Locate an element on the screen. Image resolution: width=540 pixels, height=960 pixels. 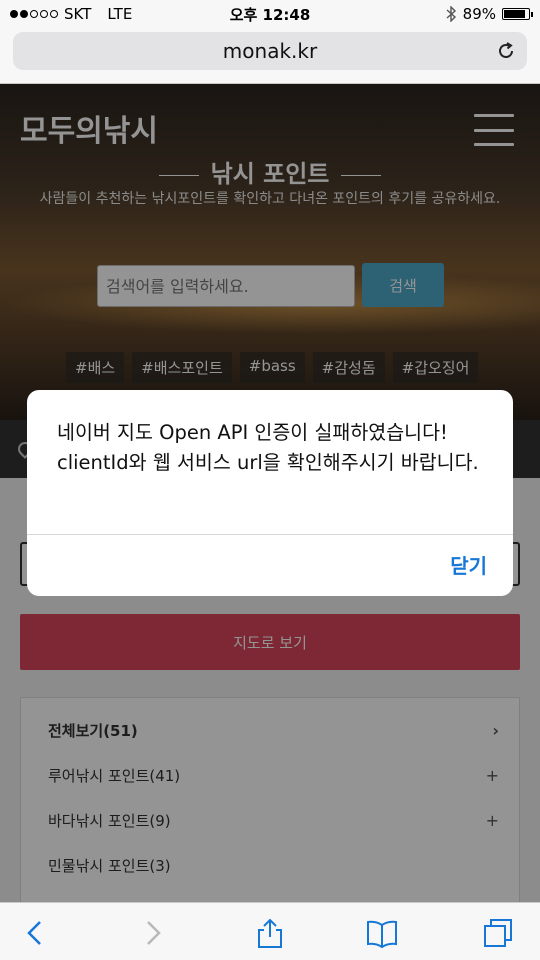
forward-icon is located at coordinates (152, 933).